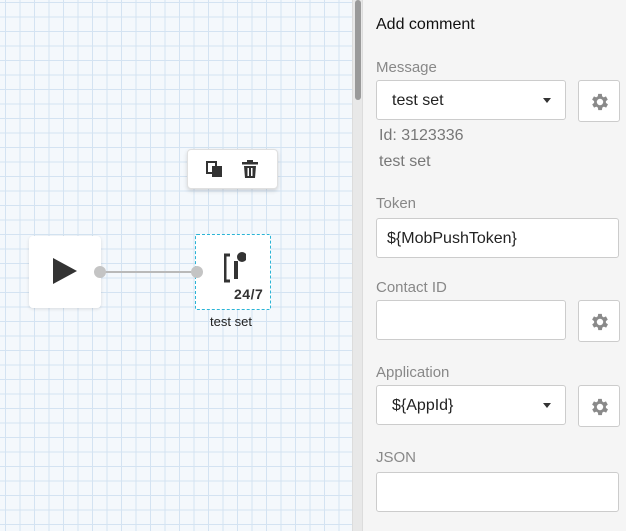  I want to click on message-label: Message, so click(406, 67).